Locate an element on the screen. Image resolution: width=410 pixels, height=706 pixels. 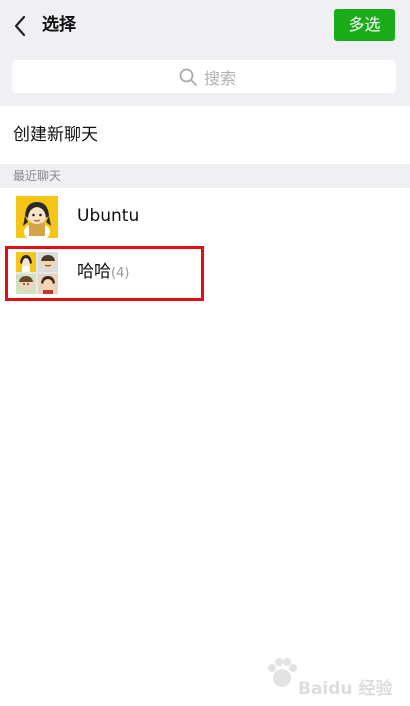
search-input: 搜索 is located at coordinates (204, 76).